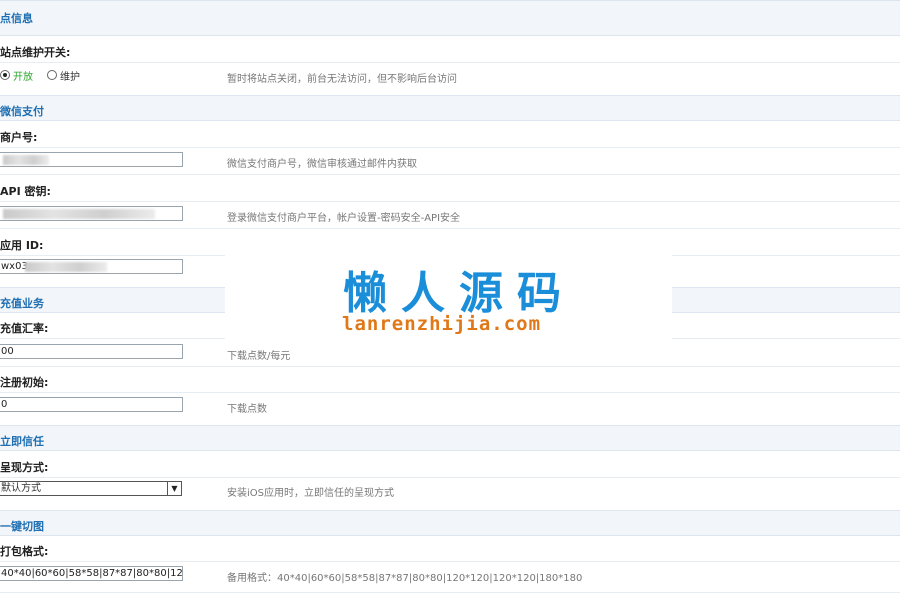 The image size is (900, 600). Describe the element at coordinates (16, 18) in the screenshot. I see `section-site-title: 点信息` at that location.